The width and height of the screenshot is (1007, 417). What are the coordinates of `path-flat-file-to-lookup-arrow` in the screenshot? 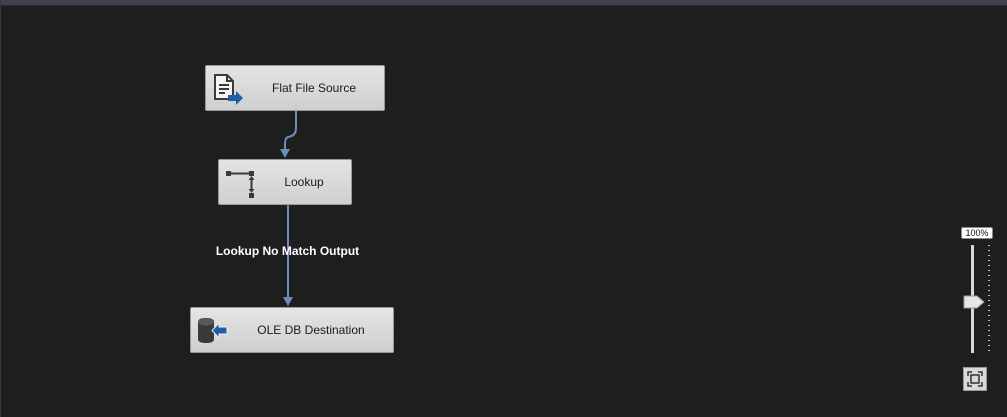 It's located at (285, 153).